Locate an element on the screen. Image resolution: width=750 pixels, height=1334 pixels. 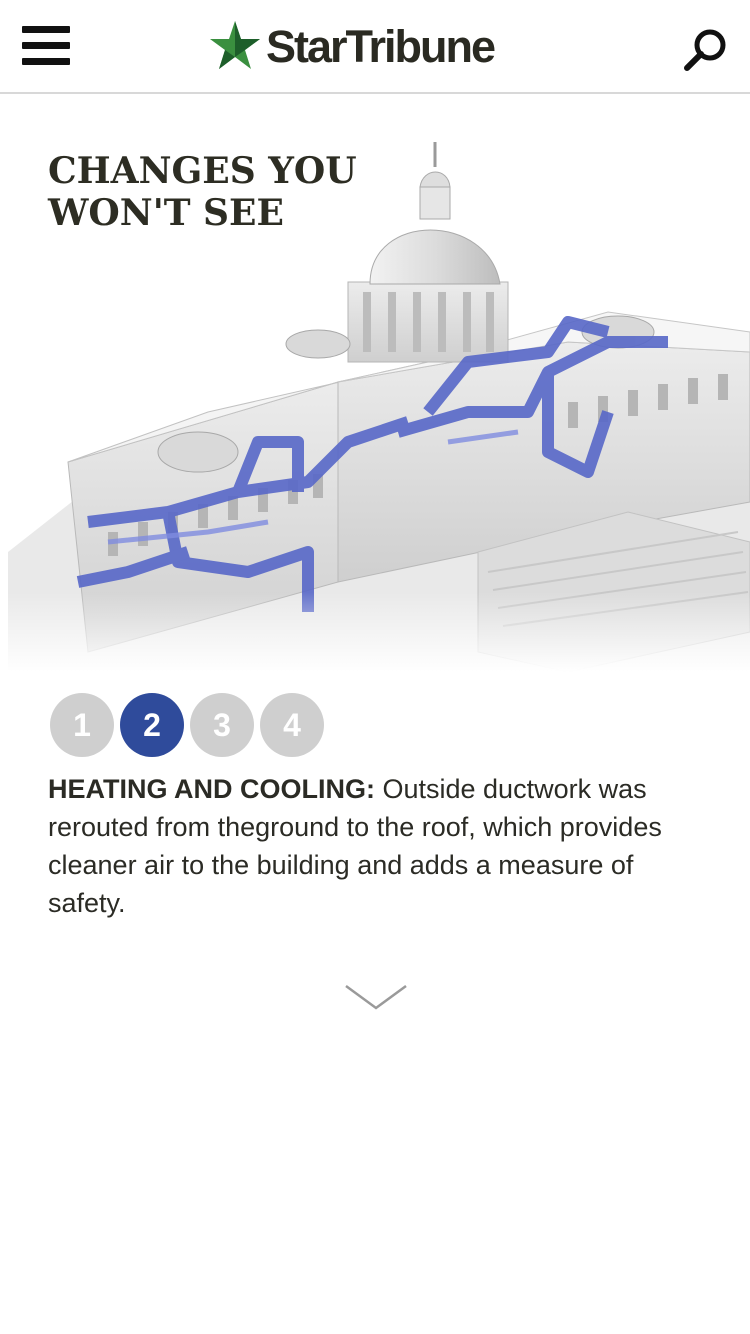
startribune-logo: StarTribune is located at coordinates (352, 46).